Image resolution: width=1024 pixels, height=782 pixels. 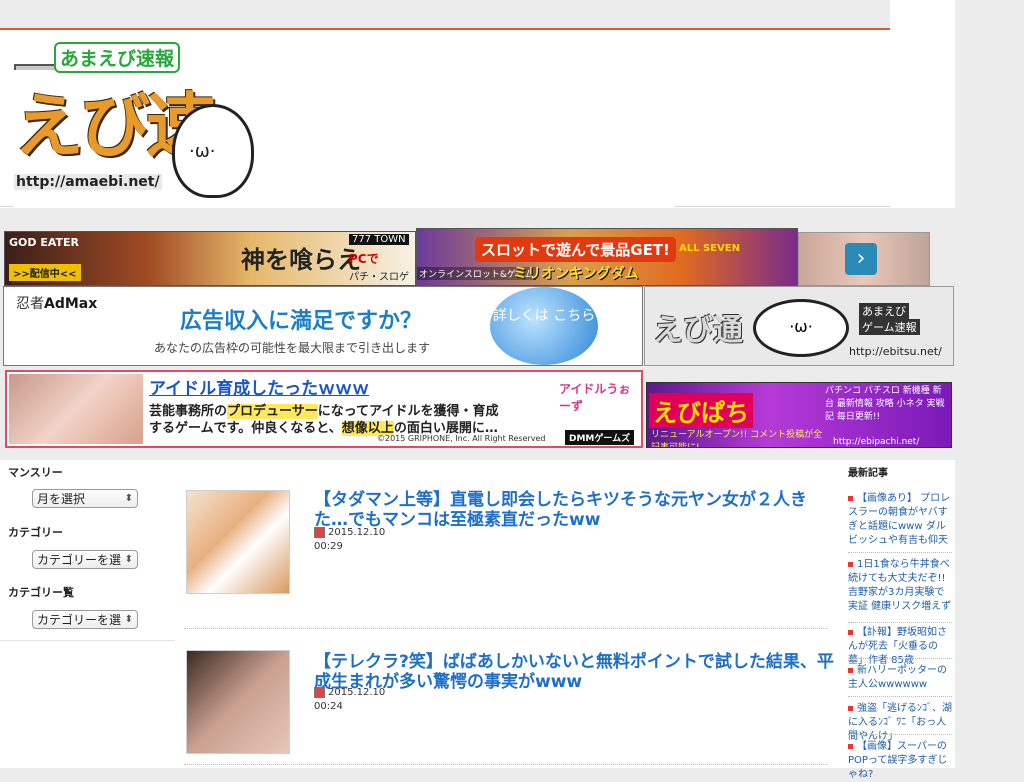 What do you see at coordinates (895, 351) in the screenshot?
I see `ebitsu-url: http://ebitsu.net/` at bounding box center [895, 351].